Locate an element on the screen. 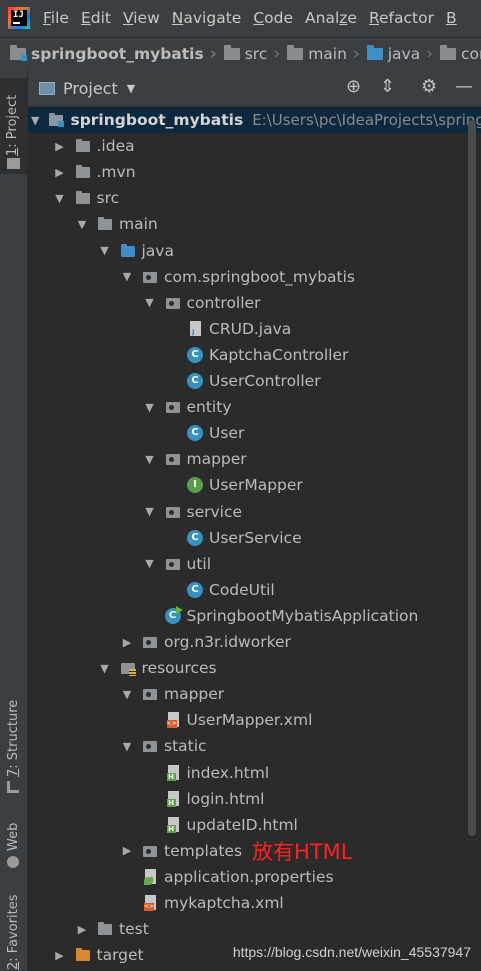  tree-node-updateid-html: ▶HupdateID.html is located at coordinates (254, 825).